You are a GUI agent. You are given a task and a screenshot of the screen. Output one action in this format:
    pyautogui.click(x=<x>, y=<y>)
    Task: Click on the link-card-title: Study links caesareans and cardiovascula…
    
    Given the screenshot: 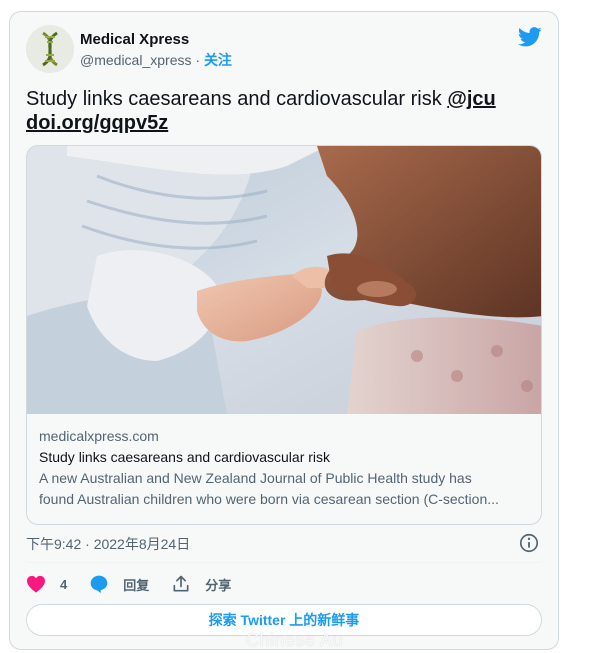 What is the action you would take?
    pyautogui.click(x=185, y=457)
    